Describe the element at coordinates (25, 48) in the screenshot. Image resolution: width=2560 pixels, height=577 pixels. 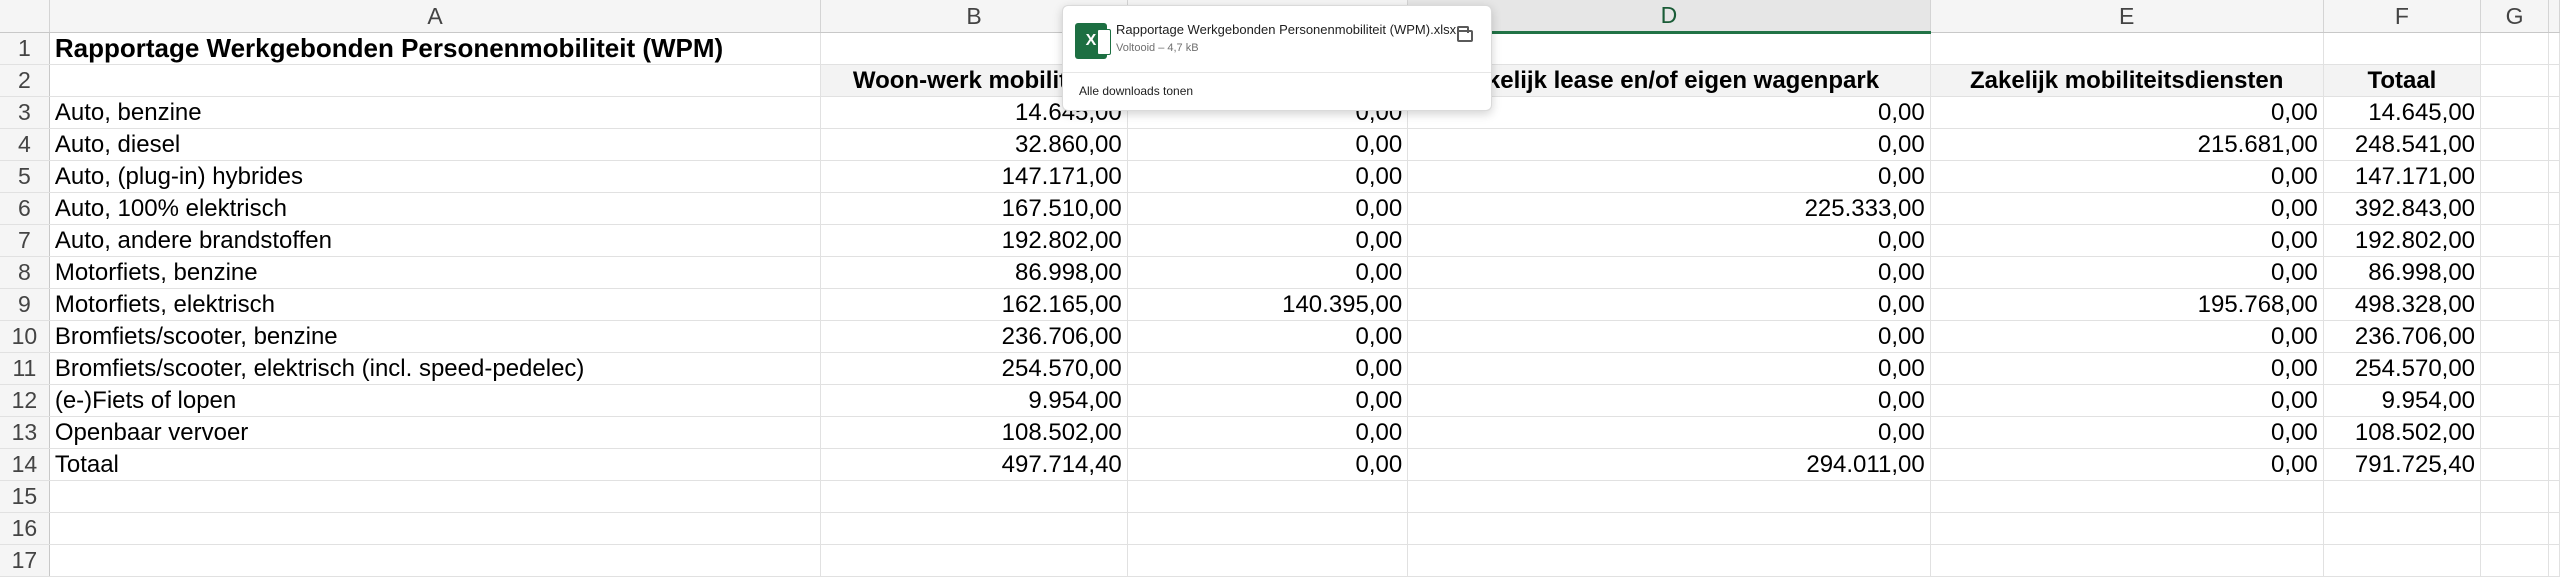
I see `row-header: 1` at that location.